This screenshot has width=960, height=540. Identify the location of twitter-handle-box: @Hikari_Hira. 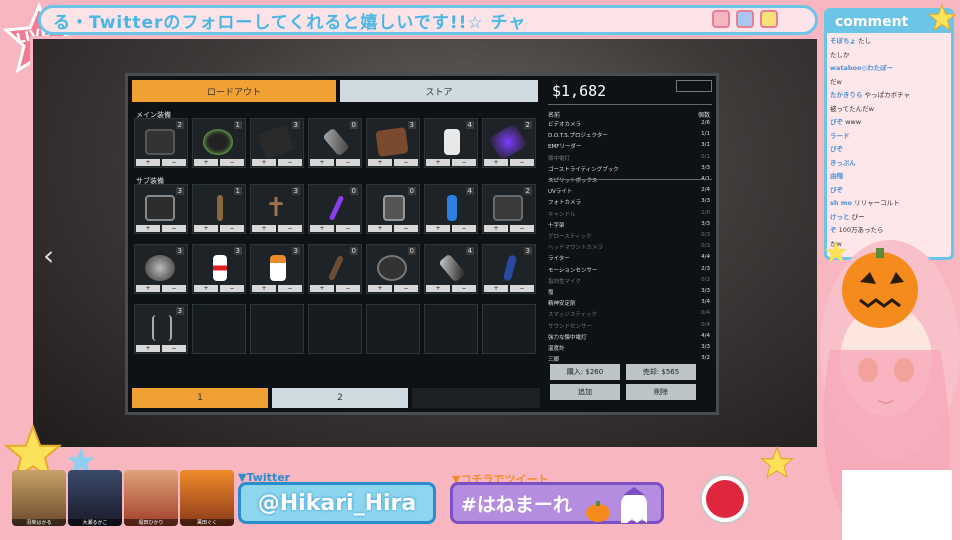
(337, 503).